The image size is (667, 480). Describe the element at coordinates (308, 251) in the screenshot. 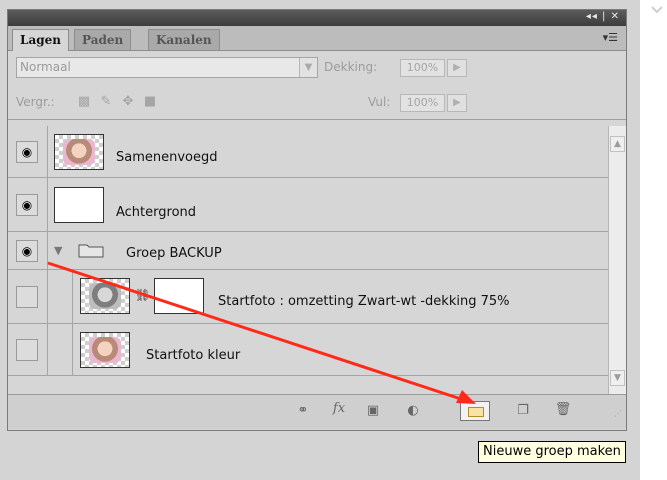

I see `group-row: ◉ ▼ Groep BACKUP` at that location.